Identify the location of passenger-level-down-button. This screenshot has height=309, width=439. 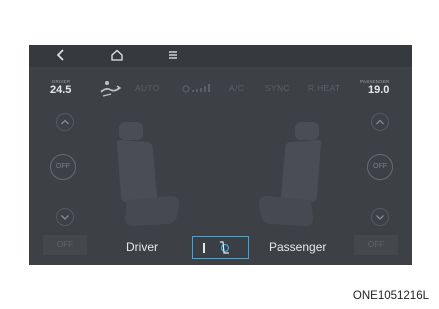
(380, 217).